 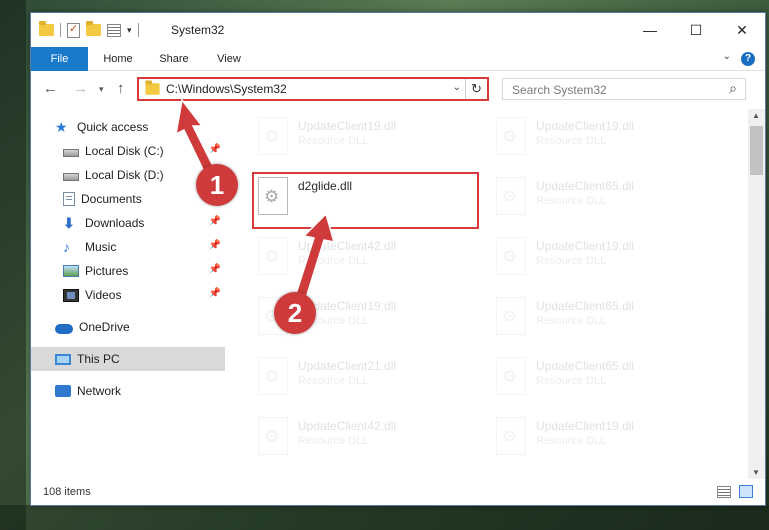 What do you see at coordinates (61, 127) in the screenshot?
I see `quick-access-star-icon: ★` at bounding box center [61, 127].